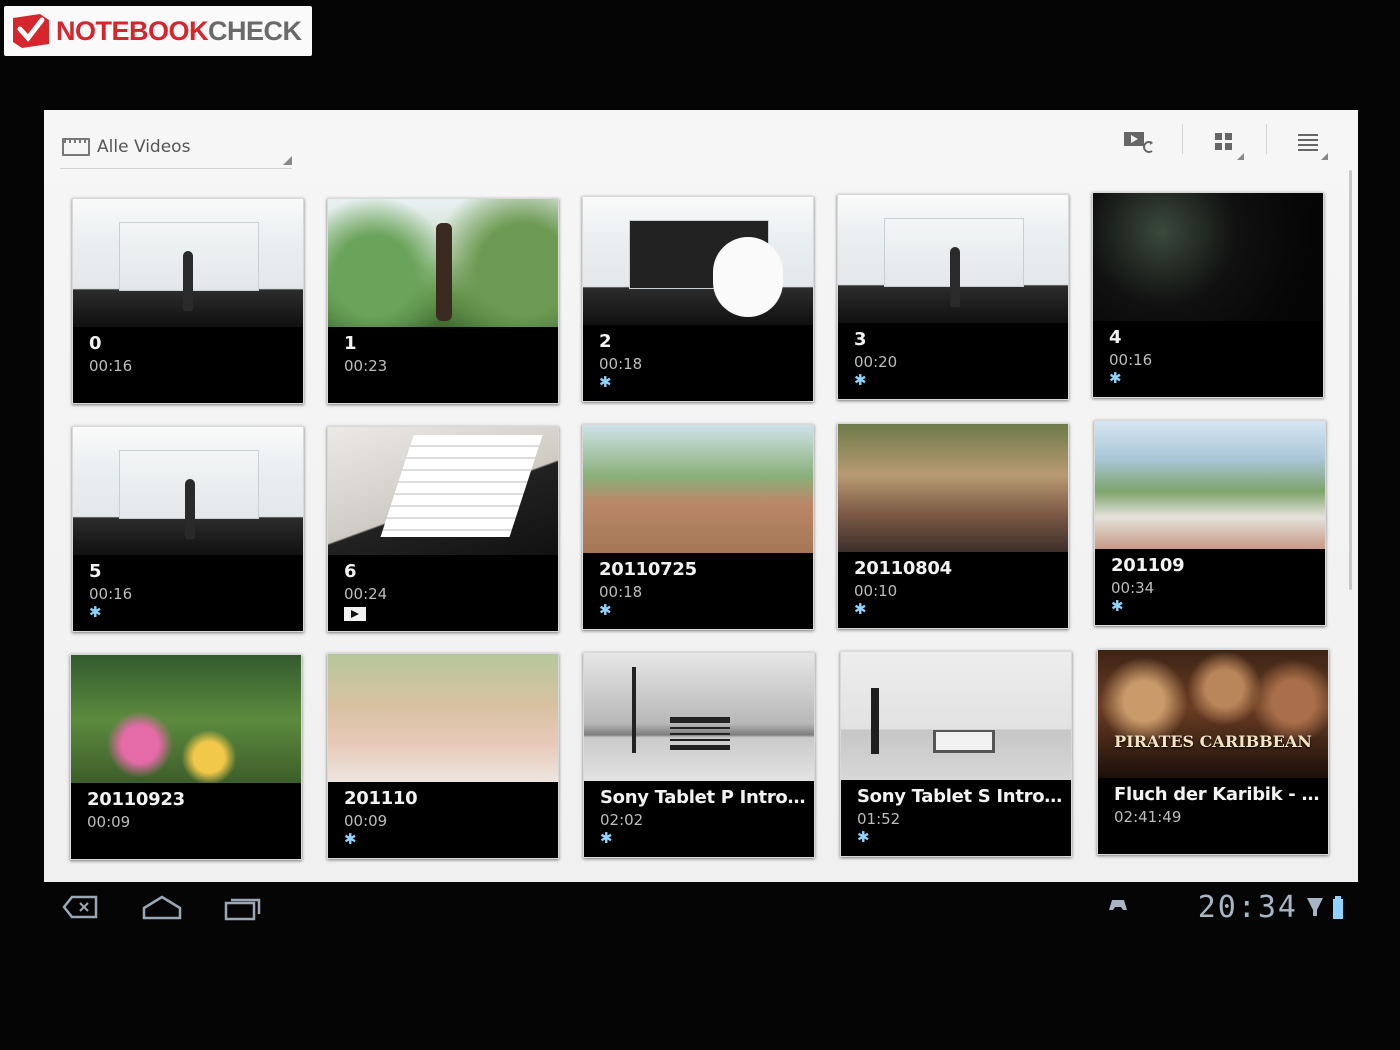 The width and height of the screenshot is (1400, 1050). I want to click on slideshow-button, so click(1140, 142).